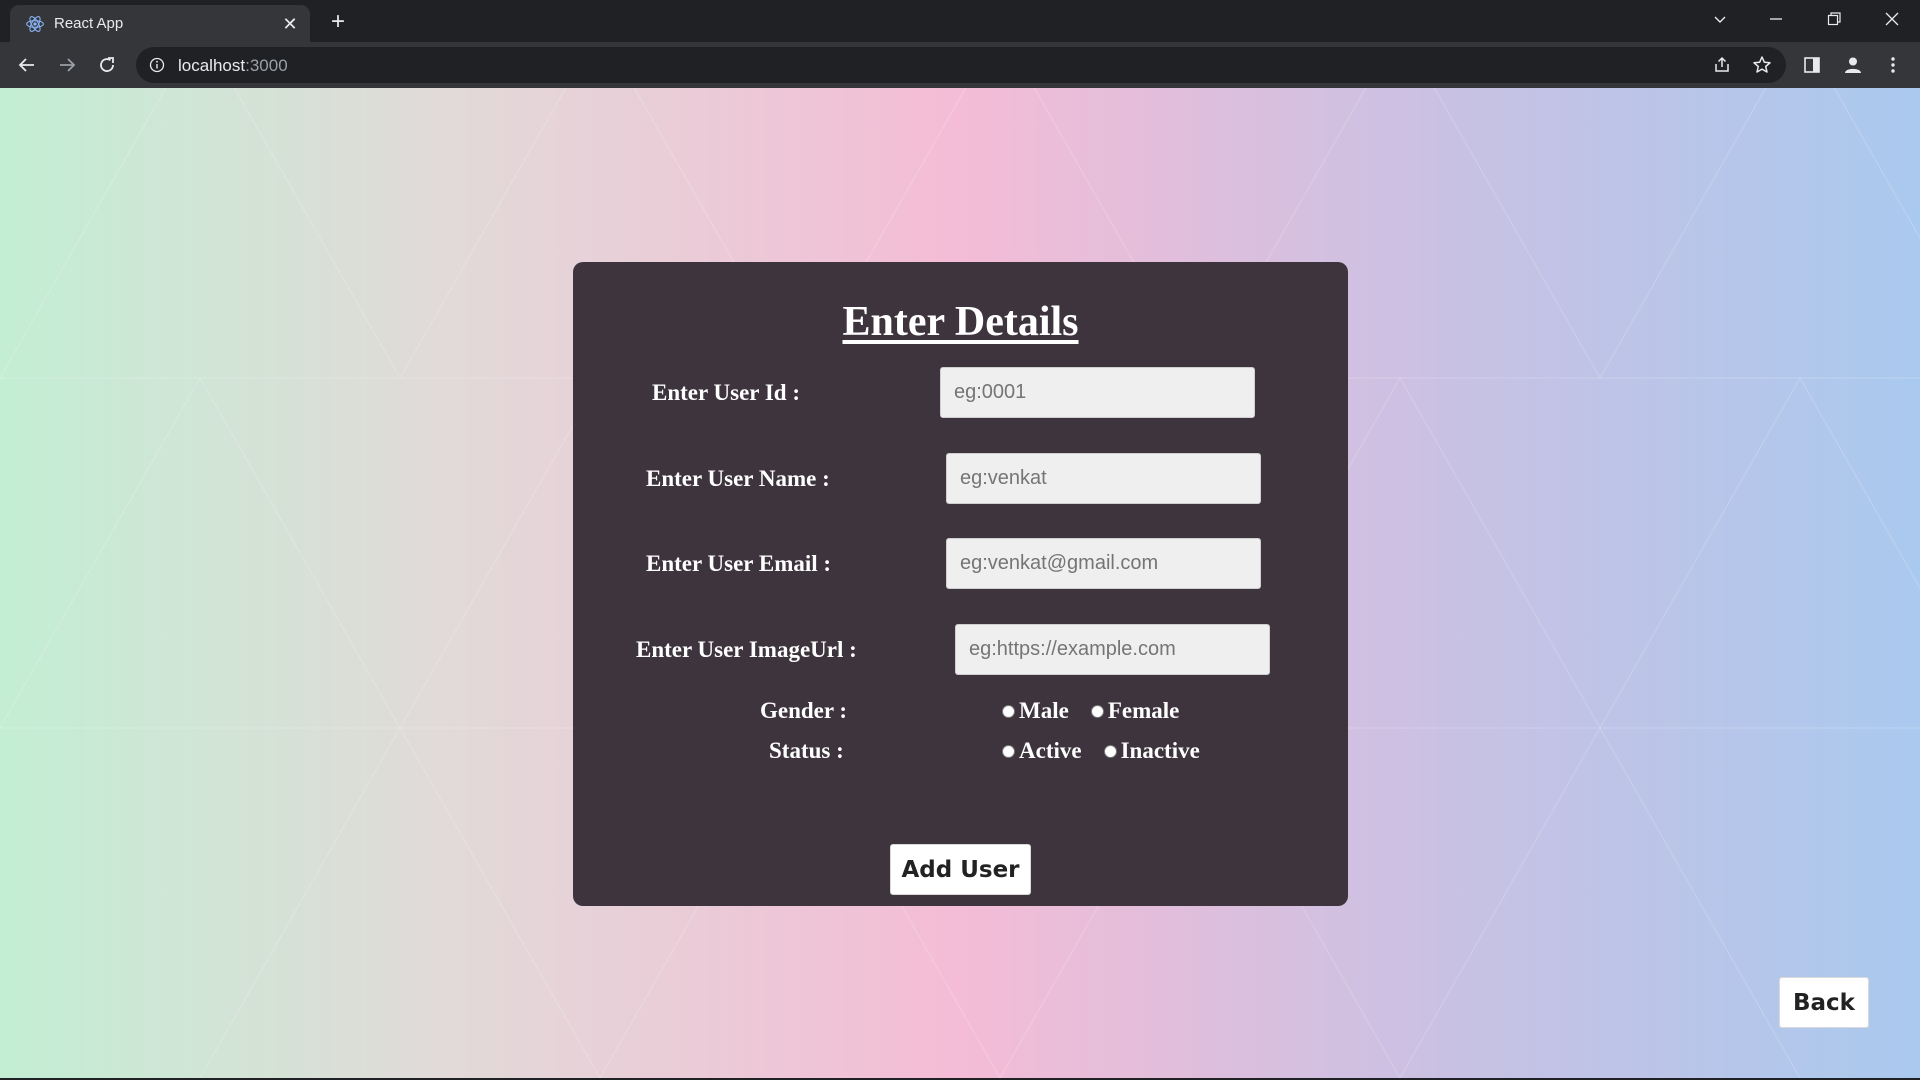 Image resolution: width=1920 pixels, height=1080 pixels. Describe the element at coordinates (960, 322) in the screenshot. I see `form-title: Enter Details` at that location.